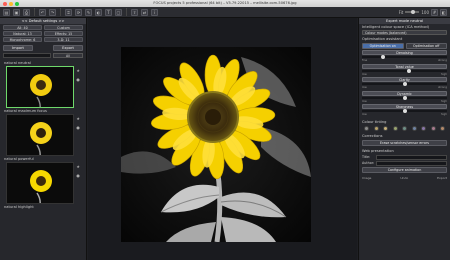  I want to click on thumbnail-item: natural maximum focus ★ ●, so click(43, 132).